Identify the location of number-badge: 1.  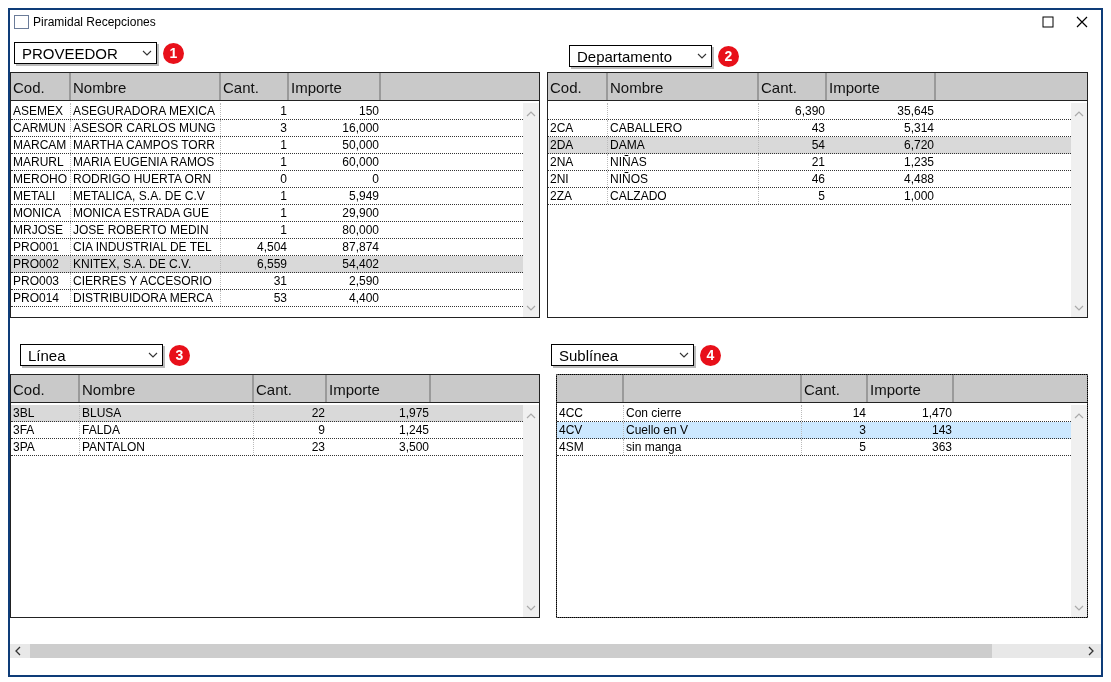
(173, 53).